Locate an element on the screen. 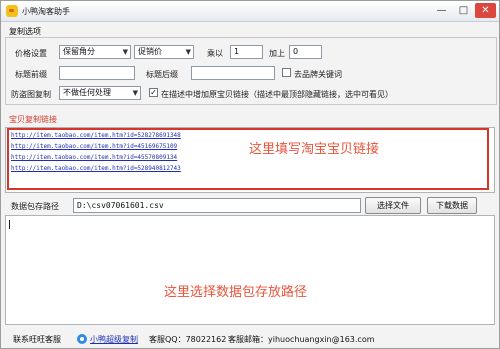  links-section-title: 宝贝复制链接 is located at coordinates (33, 119).